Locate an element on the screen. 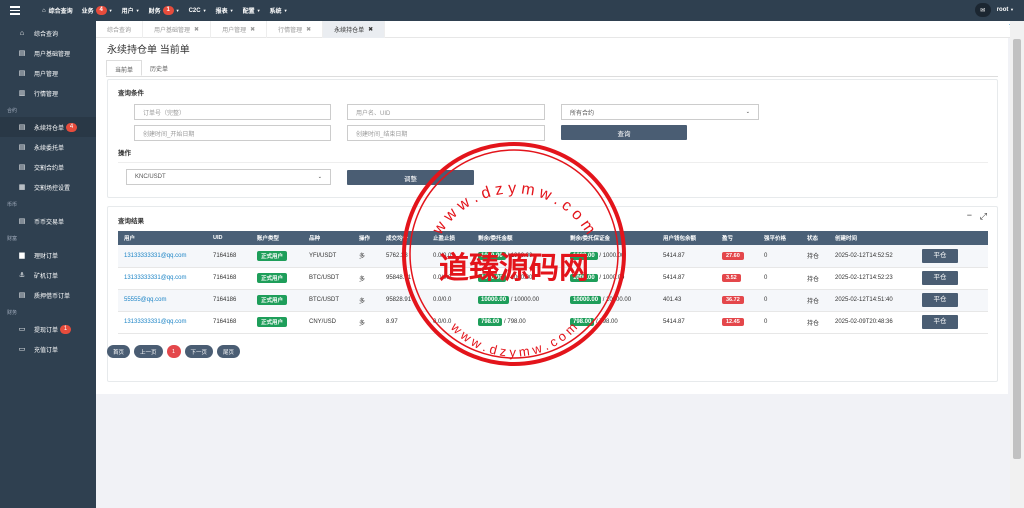 The width and height of the screenshot is (1024, 508). sidebar-item-coin-trades: ▤ 币币交易单 is located at coordinates (48, 221).